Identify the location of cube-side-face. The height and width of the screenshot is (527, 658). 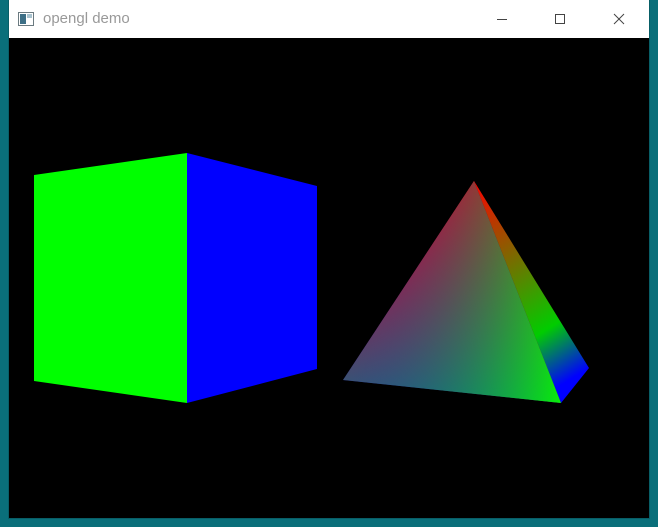
(252, 278).